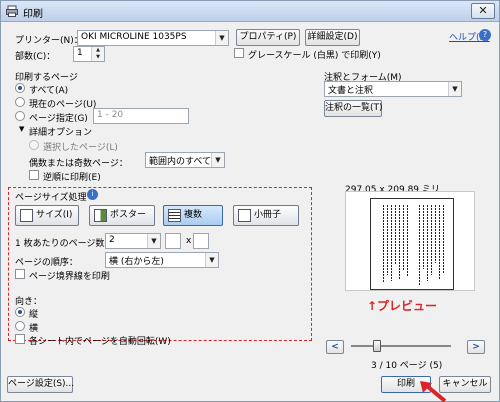 Image resolution: width=500 pixels, height=402 pixels. Describe the element at coordinates (141, 116) in the screenshot. I see `page-range-input: 1 - 20` at that location.